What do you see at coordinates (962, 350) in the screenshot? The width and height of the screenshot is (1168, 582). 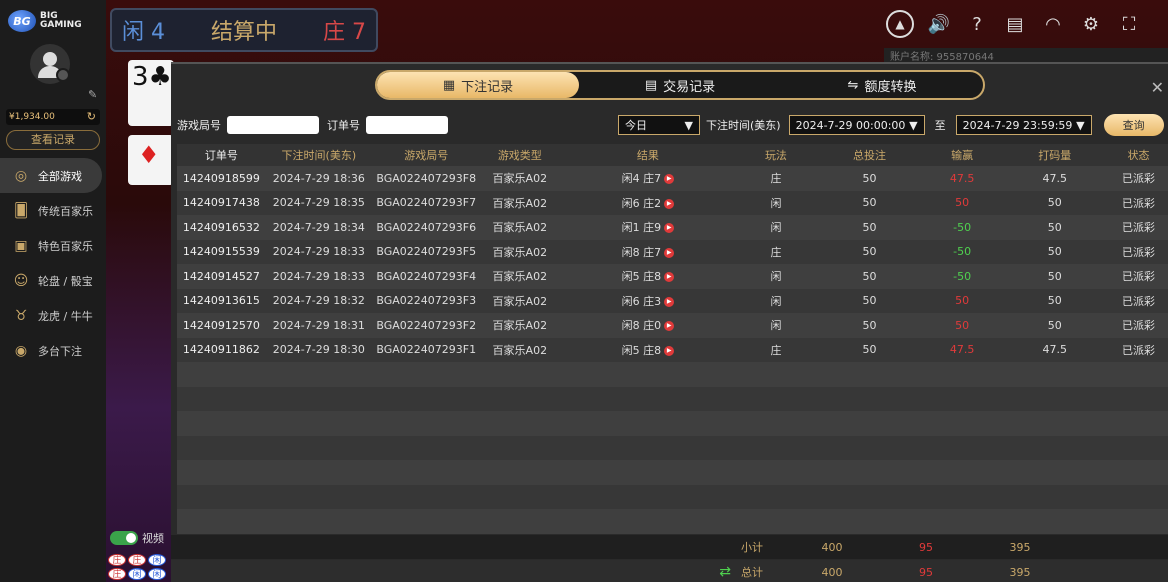 I see `cell-win-text: 47.5` at bounding box center [962, 350].